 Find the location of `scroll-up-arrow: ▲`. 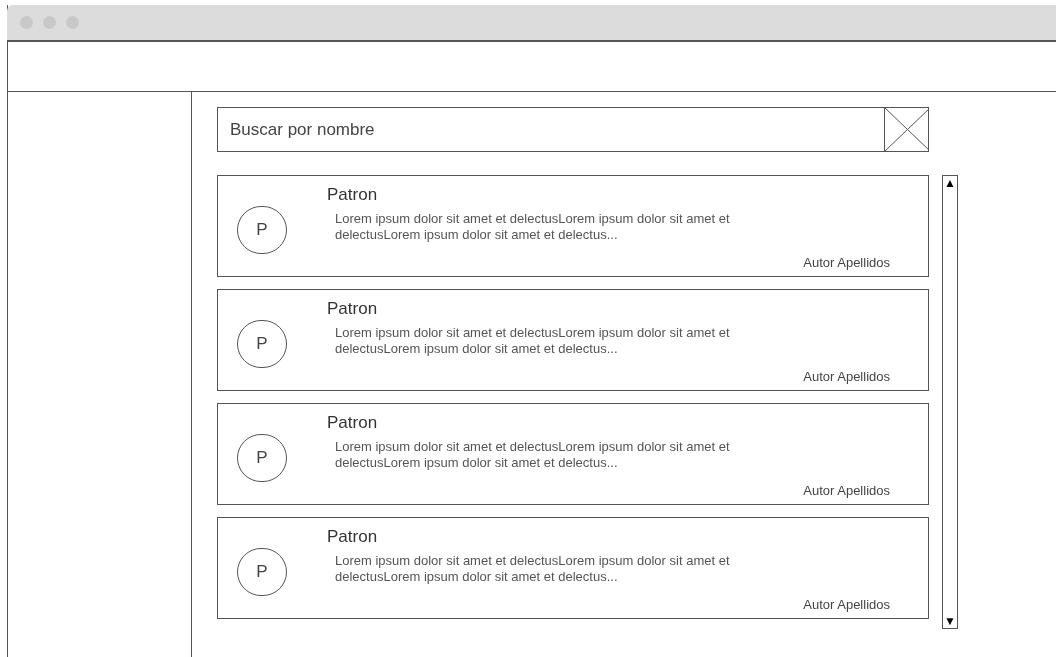

scroll-up-arrow: ▲ is located at coordinates (950, 183).